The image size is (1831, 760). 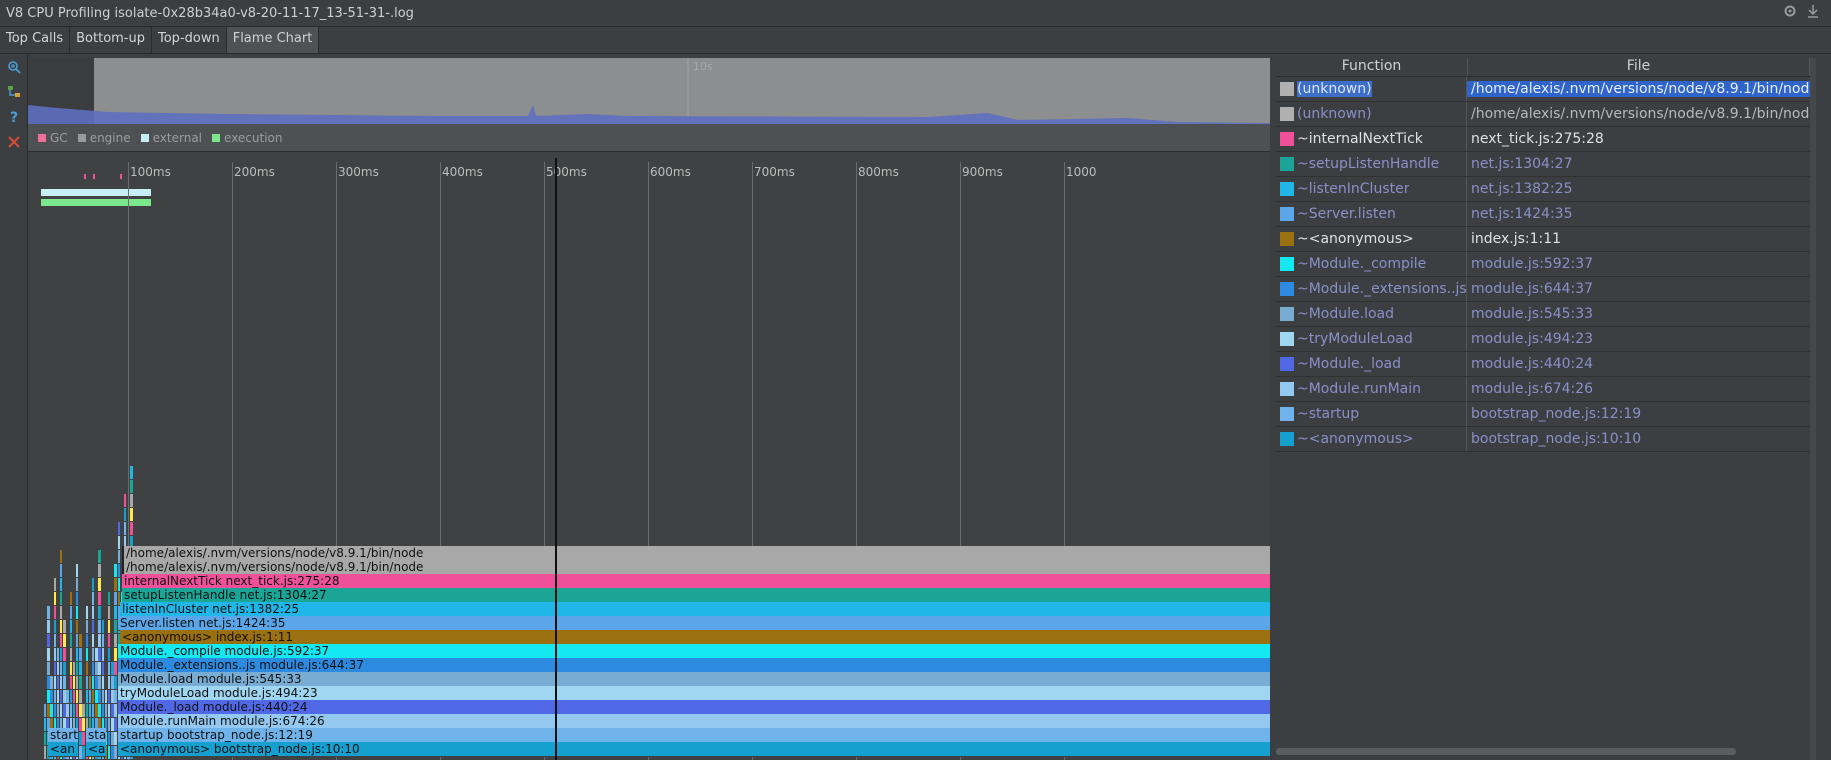 What do you see at coordinates (63, 749) in the screenshot?
I see `flame-frame-small: <an` at bounding box center [63, 749].